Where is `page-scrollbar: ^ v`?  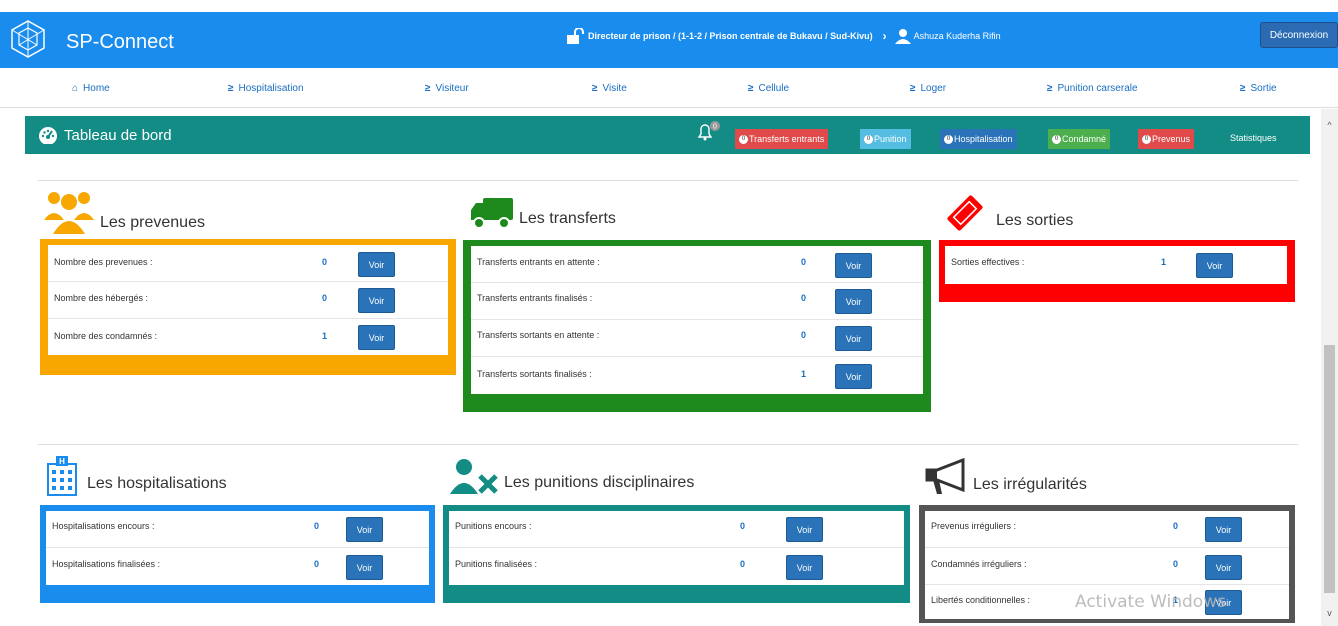 page-scrollbar: ^ v is located at coordinates (1329, 367).